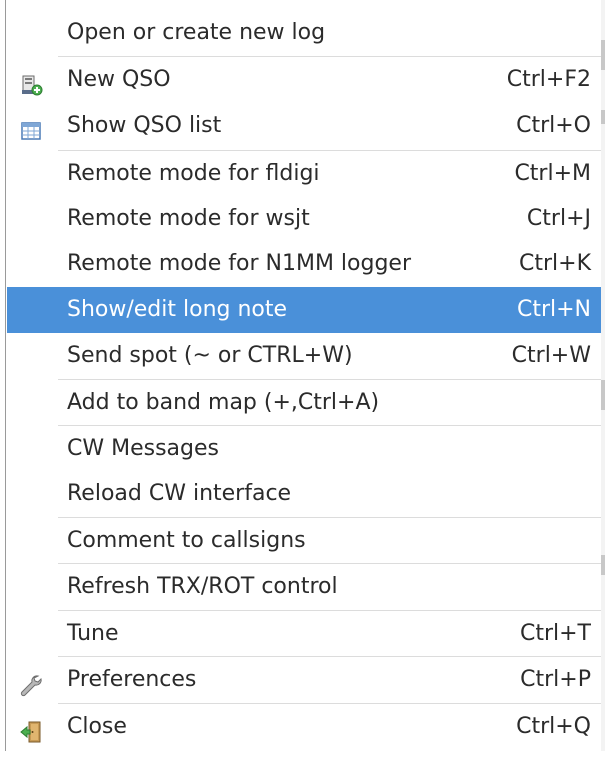 This screenshot has width=605, height=761. Describe the element at coordinates (548, 79) in the screenshot. I see `menu-item-shortcut: Ctrl+F2` at that location.